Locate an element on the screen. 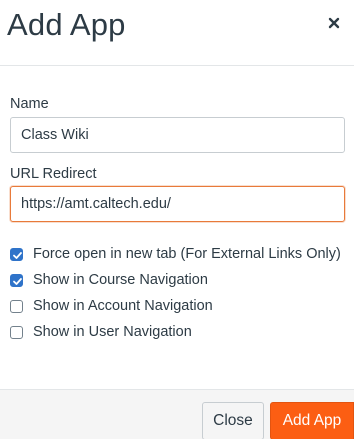 Image resolution: width=354 pixels, height=439 pixels. option-user-navigation: Show in User Navigation is located at coordinates (101, 332).